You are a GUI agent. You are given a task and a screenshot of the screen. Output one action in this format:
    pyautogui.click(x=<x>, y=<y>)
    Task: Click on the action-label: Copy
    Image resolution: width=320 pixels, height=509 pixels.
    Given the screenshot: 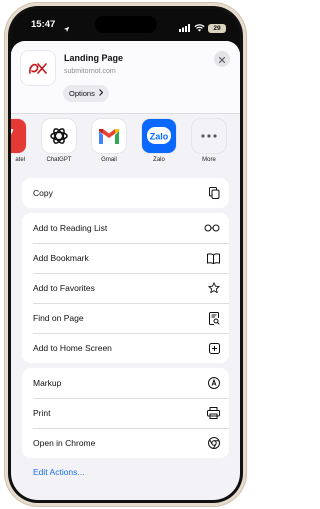 What is the action you would take?
    pyautogui.click(x=43, y=193)
    